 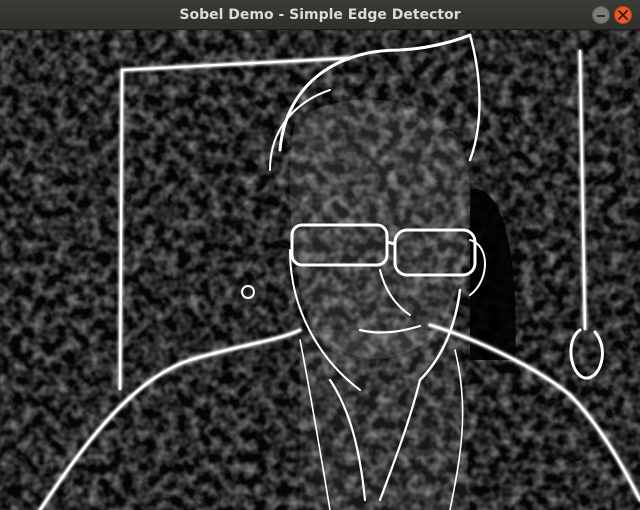 What do you see at coordinates (623, 15) in the screenshot?
I see `close-icon` at bounding box center [623, 15].